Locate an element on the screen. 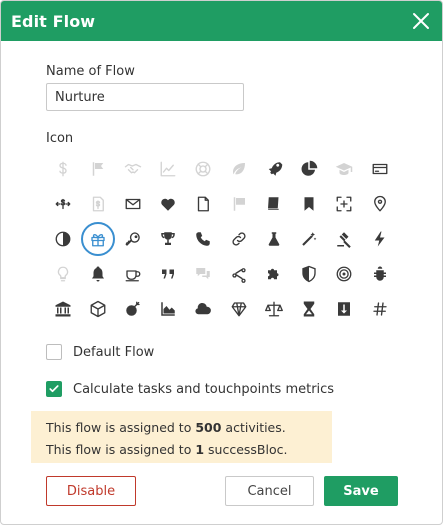 The width and height of the screenshot is (443, 525). line-chart-icon is located at coordinates (168, 169).